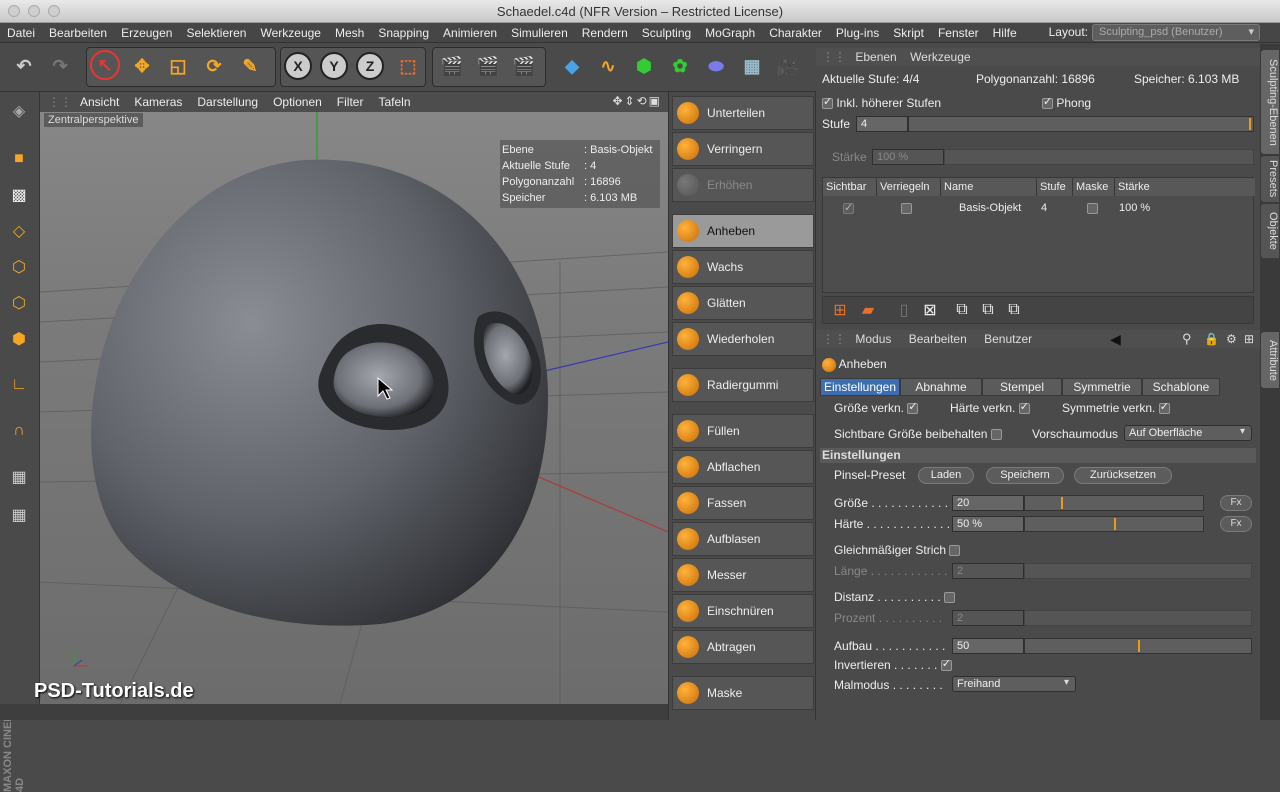  Describe the element at coordinates (1115, 339) in the screenshot. I see `back-arrow-icon: ◀` at that location.